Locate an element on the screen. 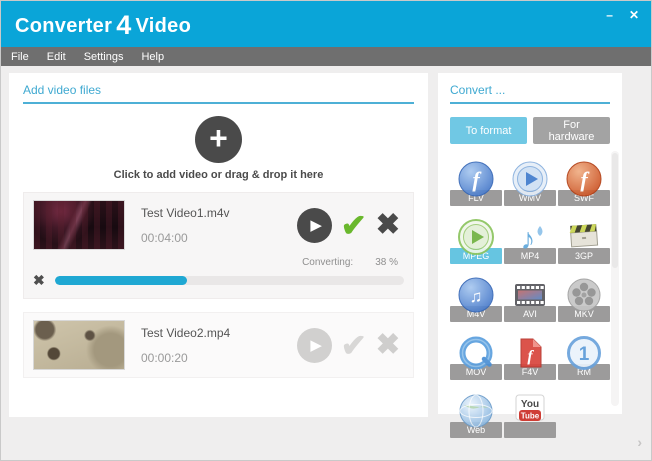  app-title-part1: Converter is located at coordinates (64, 26).